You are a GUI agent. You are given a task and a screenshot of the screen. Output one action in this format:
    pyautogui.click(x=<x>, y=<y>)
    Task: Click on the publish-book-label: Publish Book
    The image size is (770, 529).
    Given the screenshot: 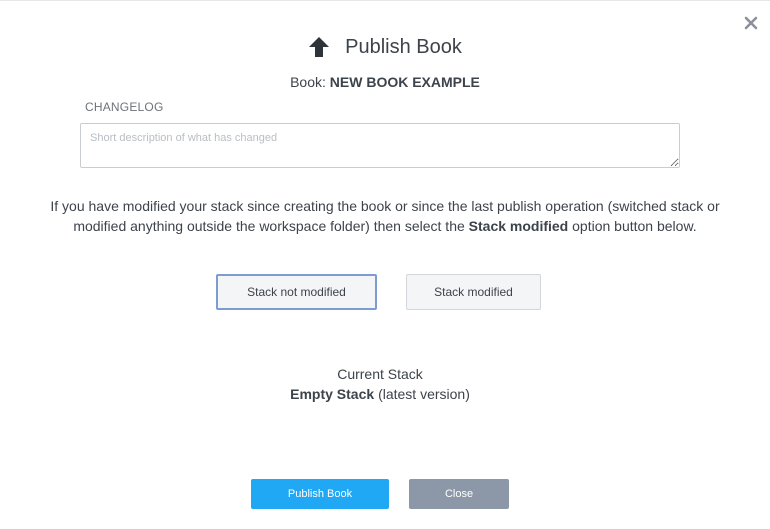 What is the action you would take?
    pyautogui.click(x=320, y=494)
    